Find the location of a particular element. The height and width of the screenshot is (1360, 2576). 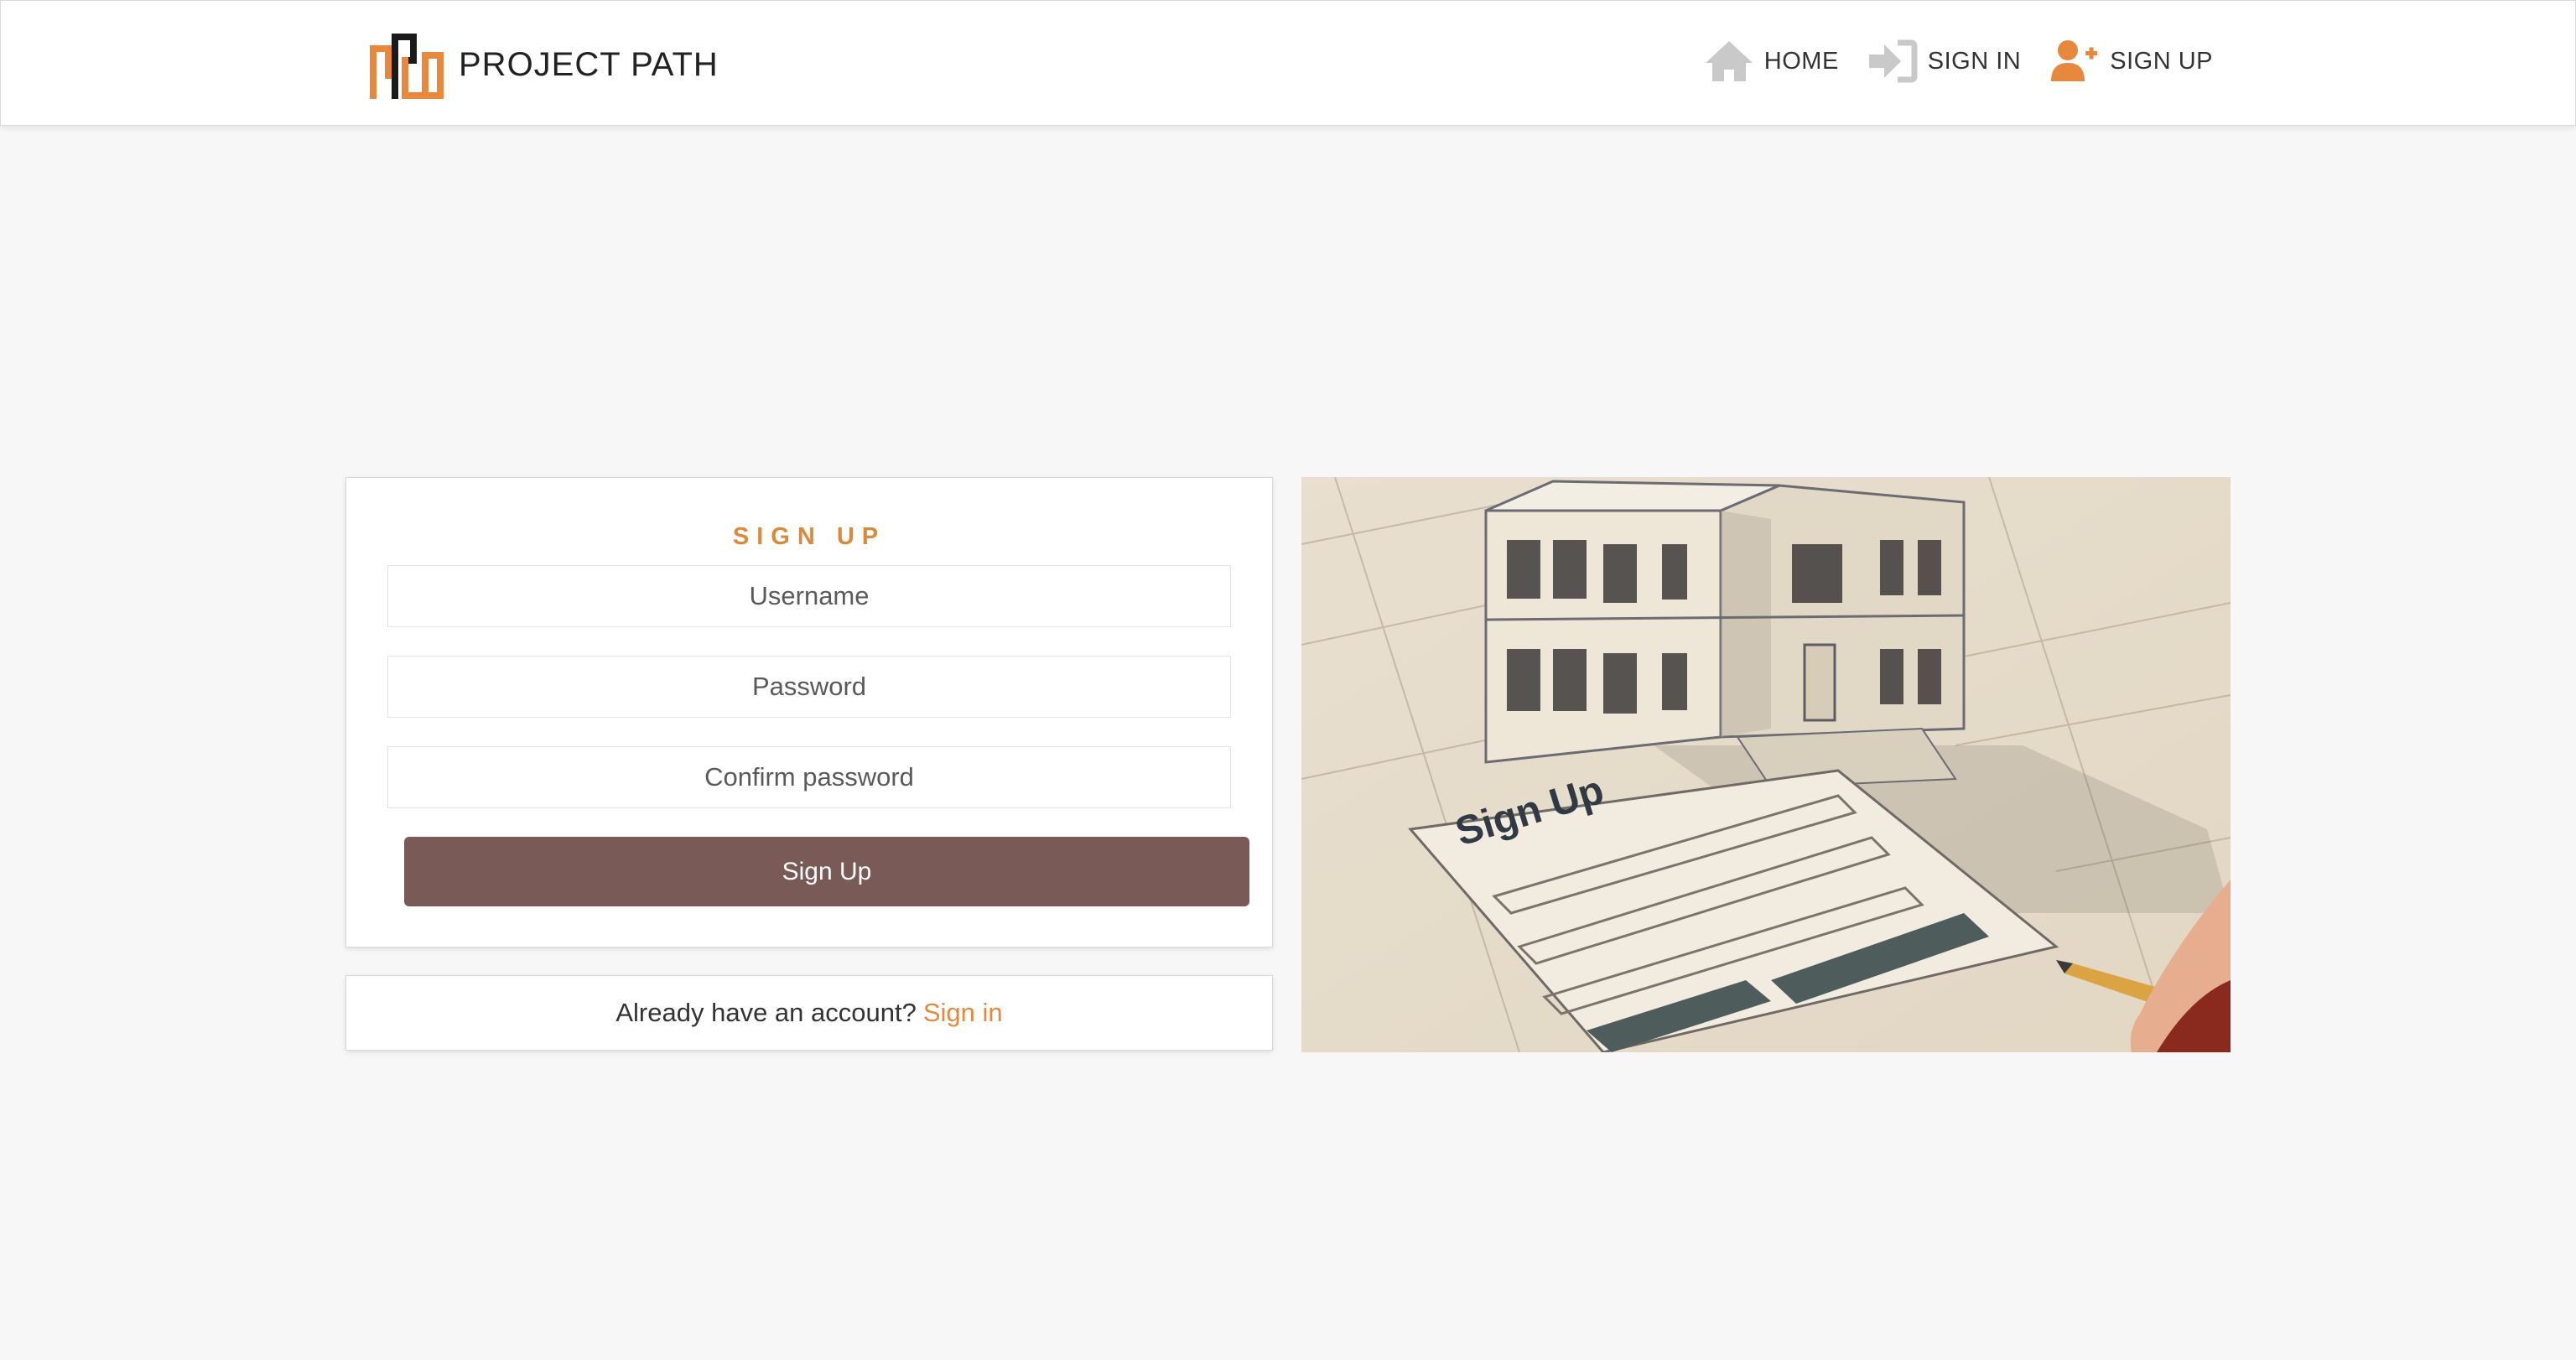

brand-name: PROJECT PATH is located at coordinates (589, 64).